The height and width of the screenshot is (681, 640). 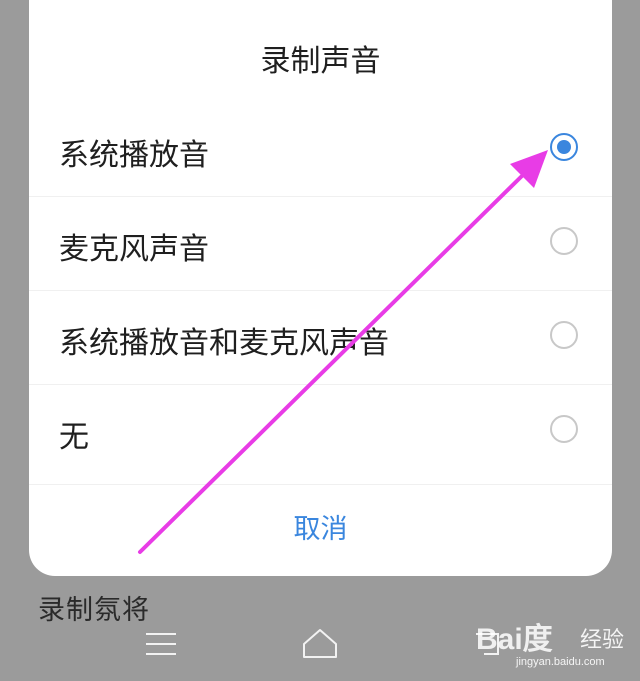 I want to click on cancel-button: 取消, so click(x=320, y=530).